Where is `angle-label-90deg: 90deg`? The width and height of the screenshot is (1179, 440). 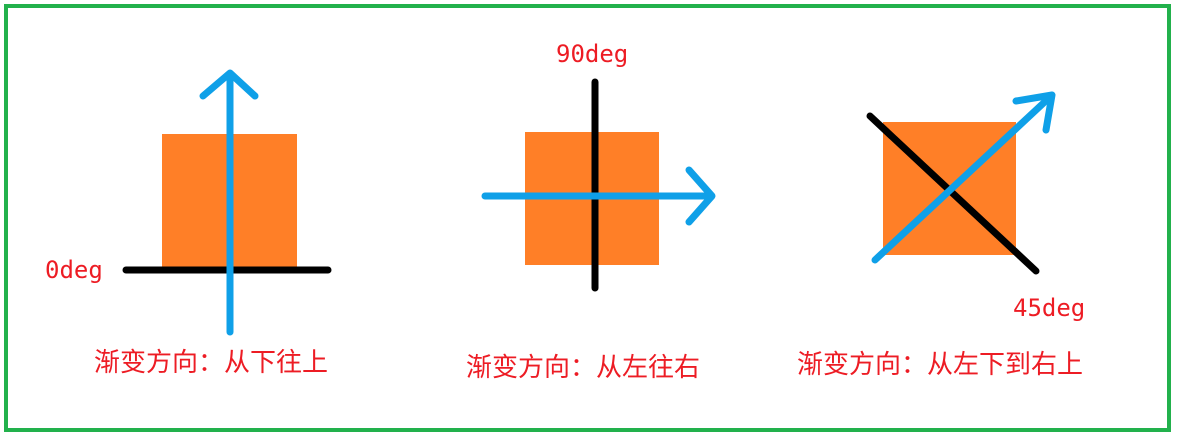
angle-label-90deg: 90deg is located at coordinates (592, 54).